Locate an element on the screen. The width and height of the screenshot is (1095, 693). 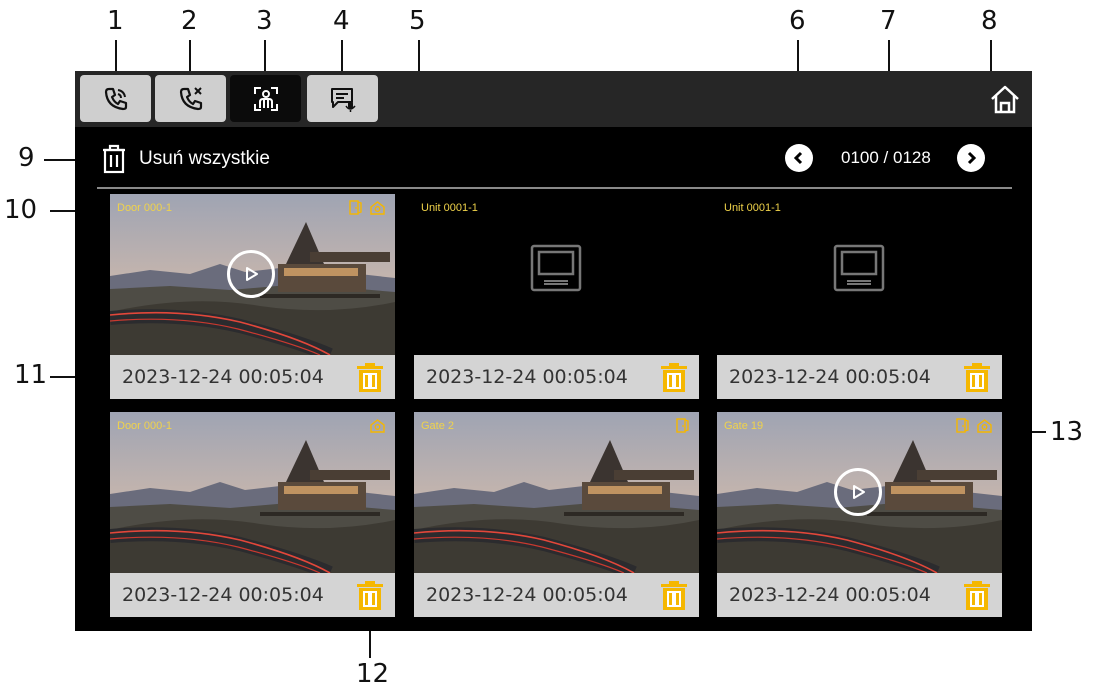
tab-call-log is located at coordinates (115, 98).